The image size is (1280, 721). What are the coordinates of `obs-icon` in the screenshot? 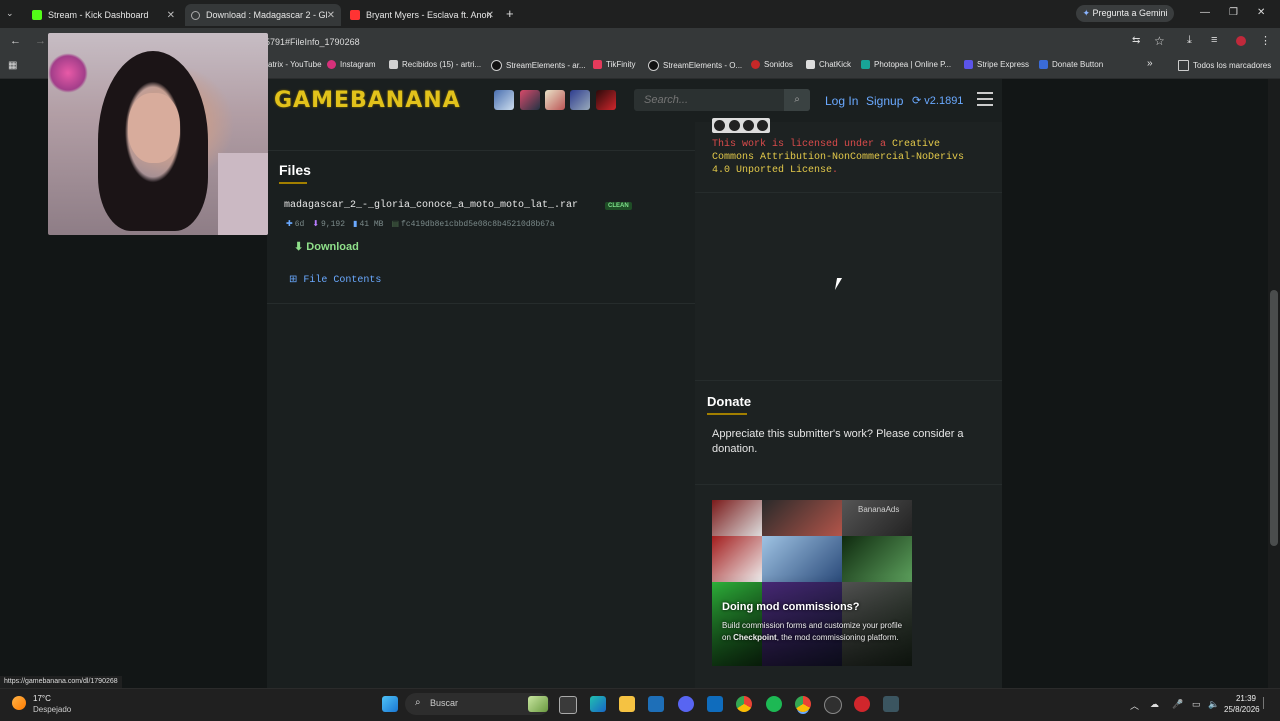 It's located at (833, 705).